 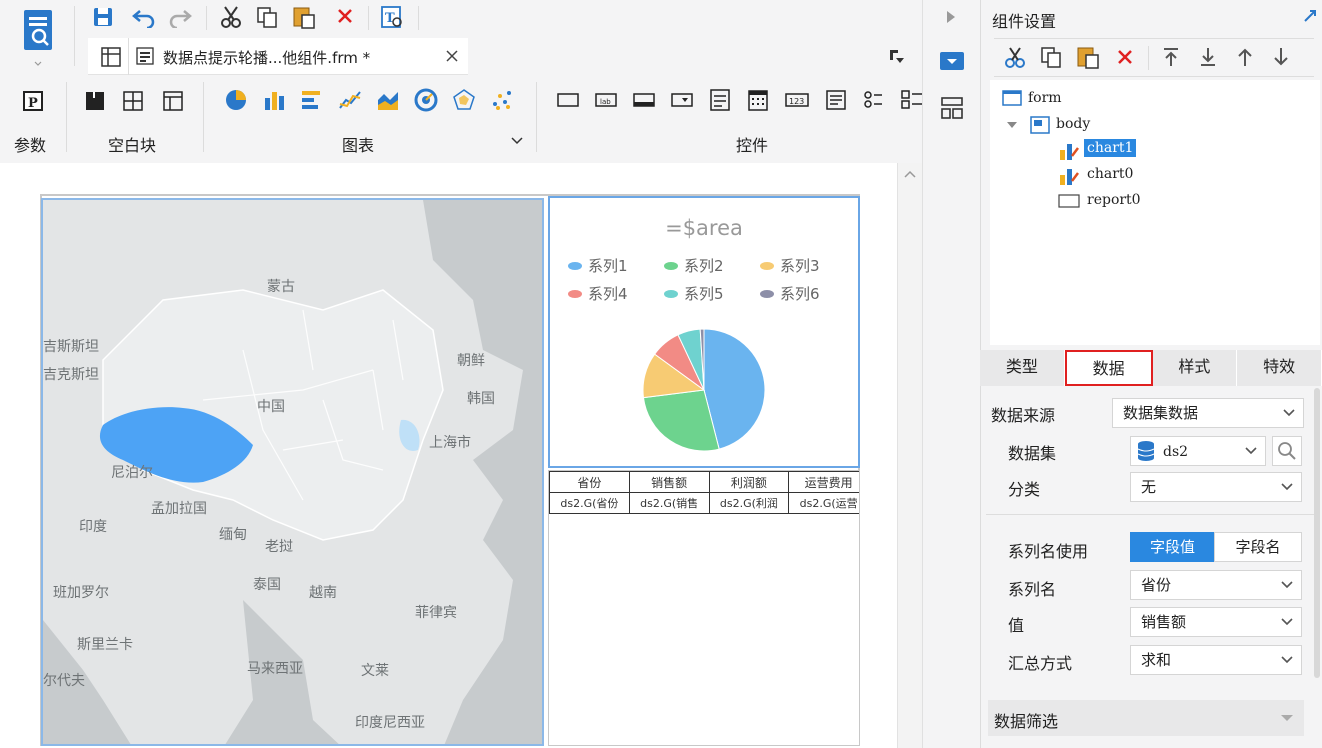 What do you see at coordinates (1012, 125) in the screenshot?
I see `expand-caret-icon` at bounding box center [1012, 125].